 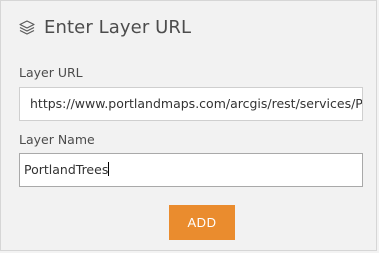 What do you see at coordinates (51, 72) in the screenshot?
I see `layer-url-label: Layer URL` at bounding box center [51, 72].